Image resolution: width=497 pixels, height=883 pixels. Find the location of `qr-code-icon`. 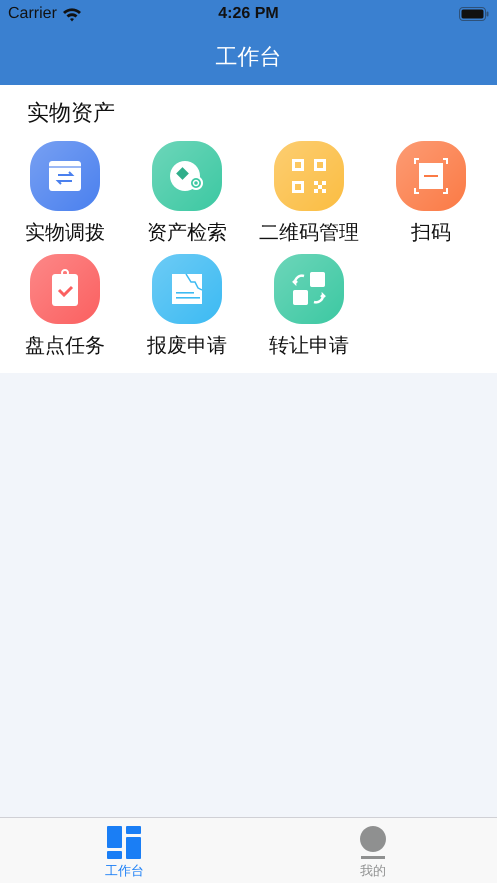

qr-code-icon is located at coordinates (309, 176).